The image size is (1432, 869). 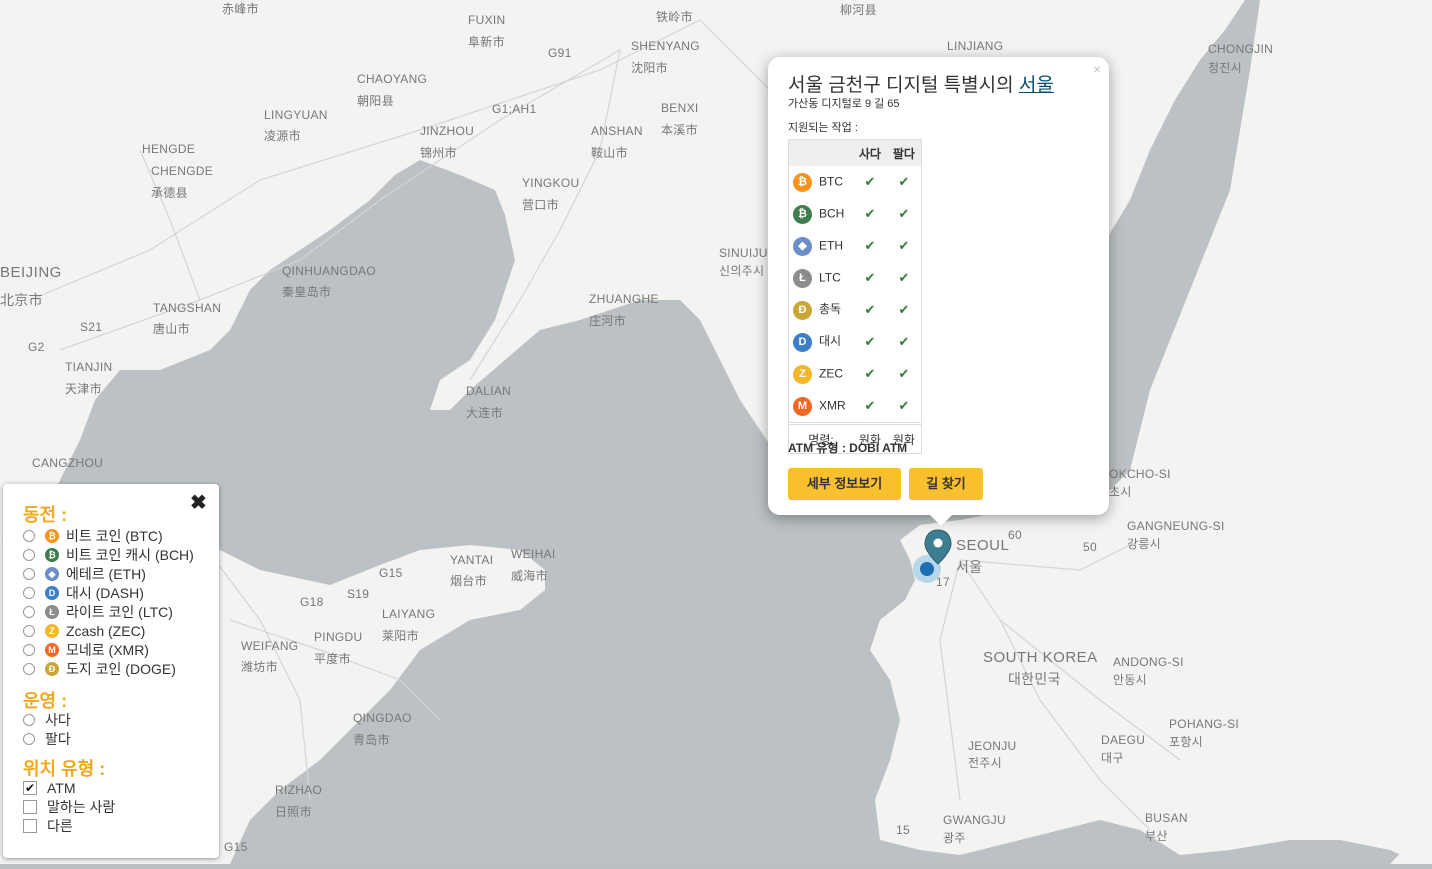 I want to click on popup-title-text: 서울 금천구 디지털 특별시의, so click(x=903, y=85).